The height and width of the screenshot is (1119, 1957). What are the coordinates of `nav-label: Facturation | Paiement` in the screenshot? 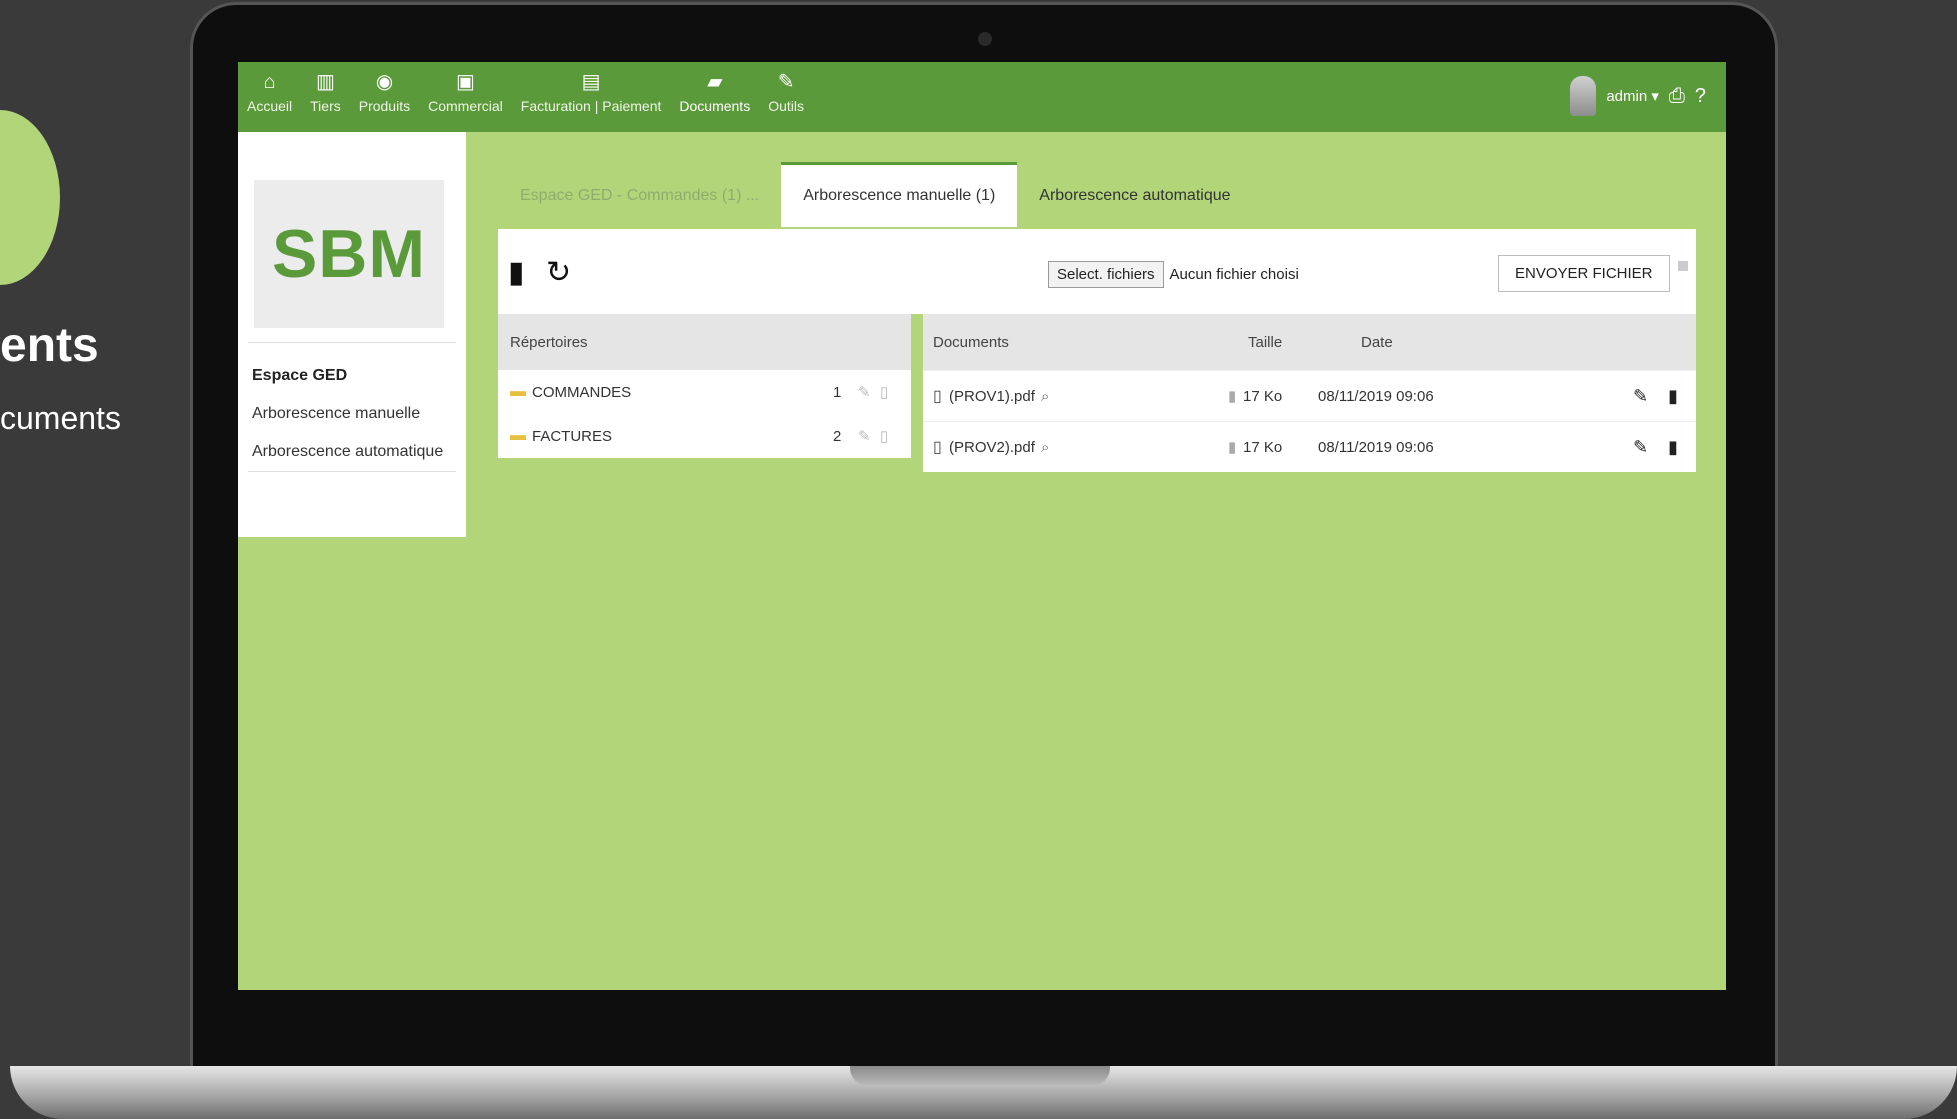 It's located at (591, 106).